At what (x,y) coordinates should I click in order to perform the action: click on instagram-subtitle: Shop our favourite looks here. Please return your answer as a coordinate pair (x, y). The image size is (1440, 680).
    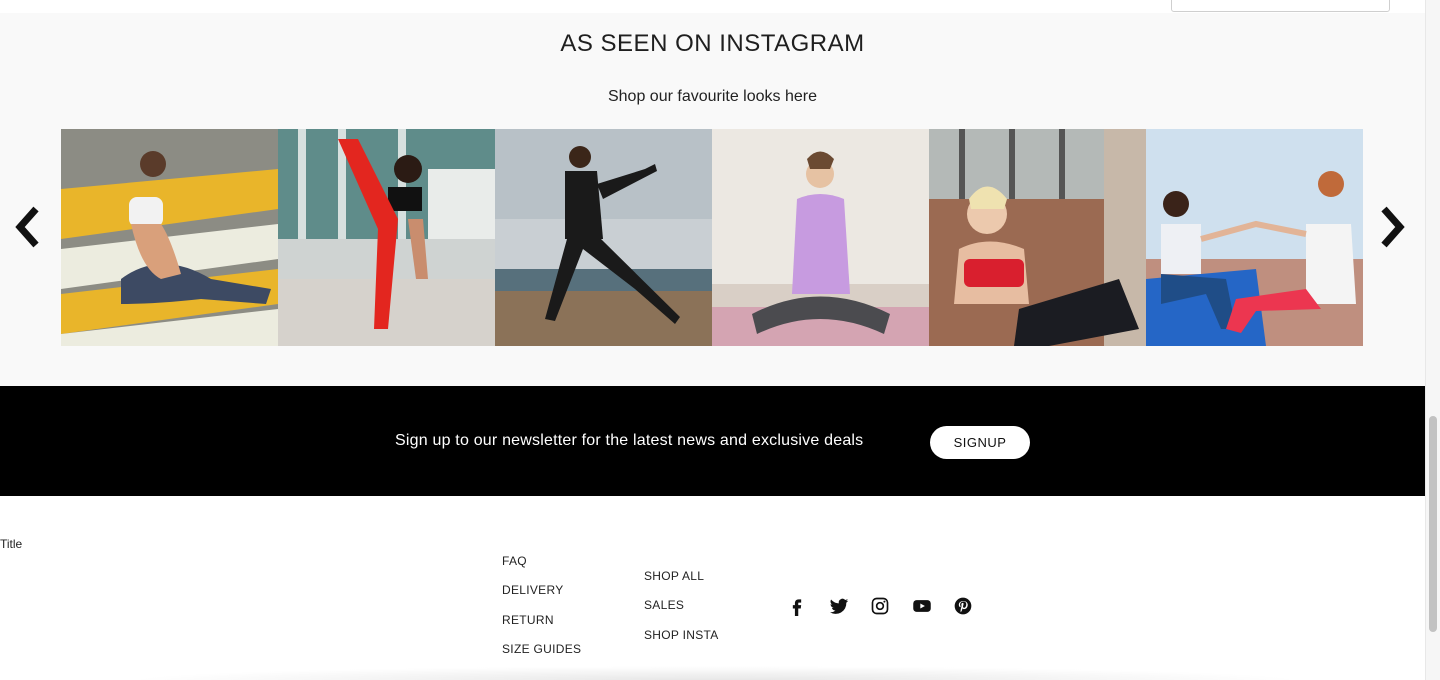
    Looking at the image, I should click on (712, 96).